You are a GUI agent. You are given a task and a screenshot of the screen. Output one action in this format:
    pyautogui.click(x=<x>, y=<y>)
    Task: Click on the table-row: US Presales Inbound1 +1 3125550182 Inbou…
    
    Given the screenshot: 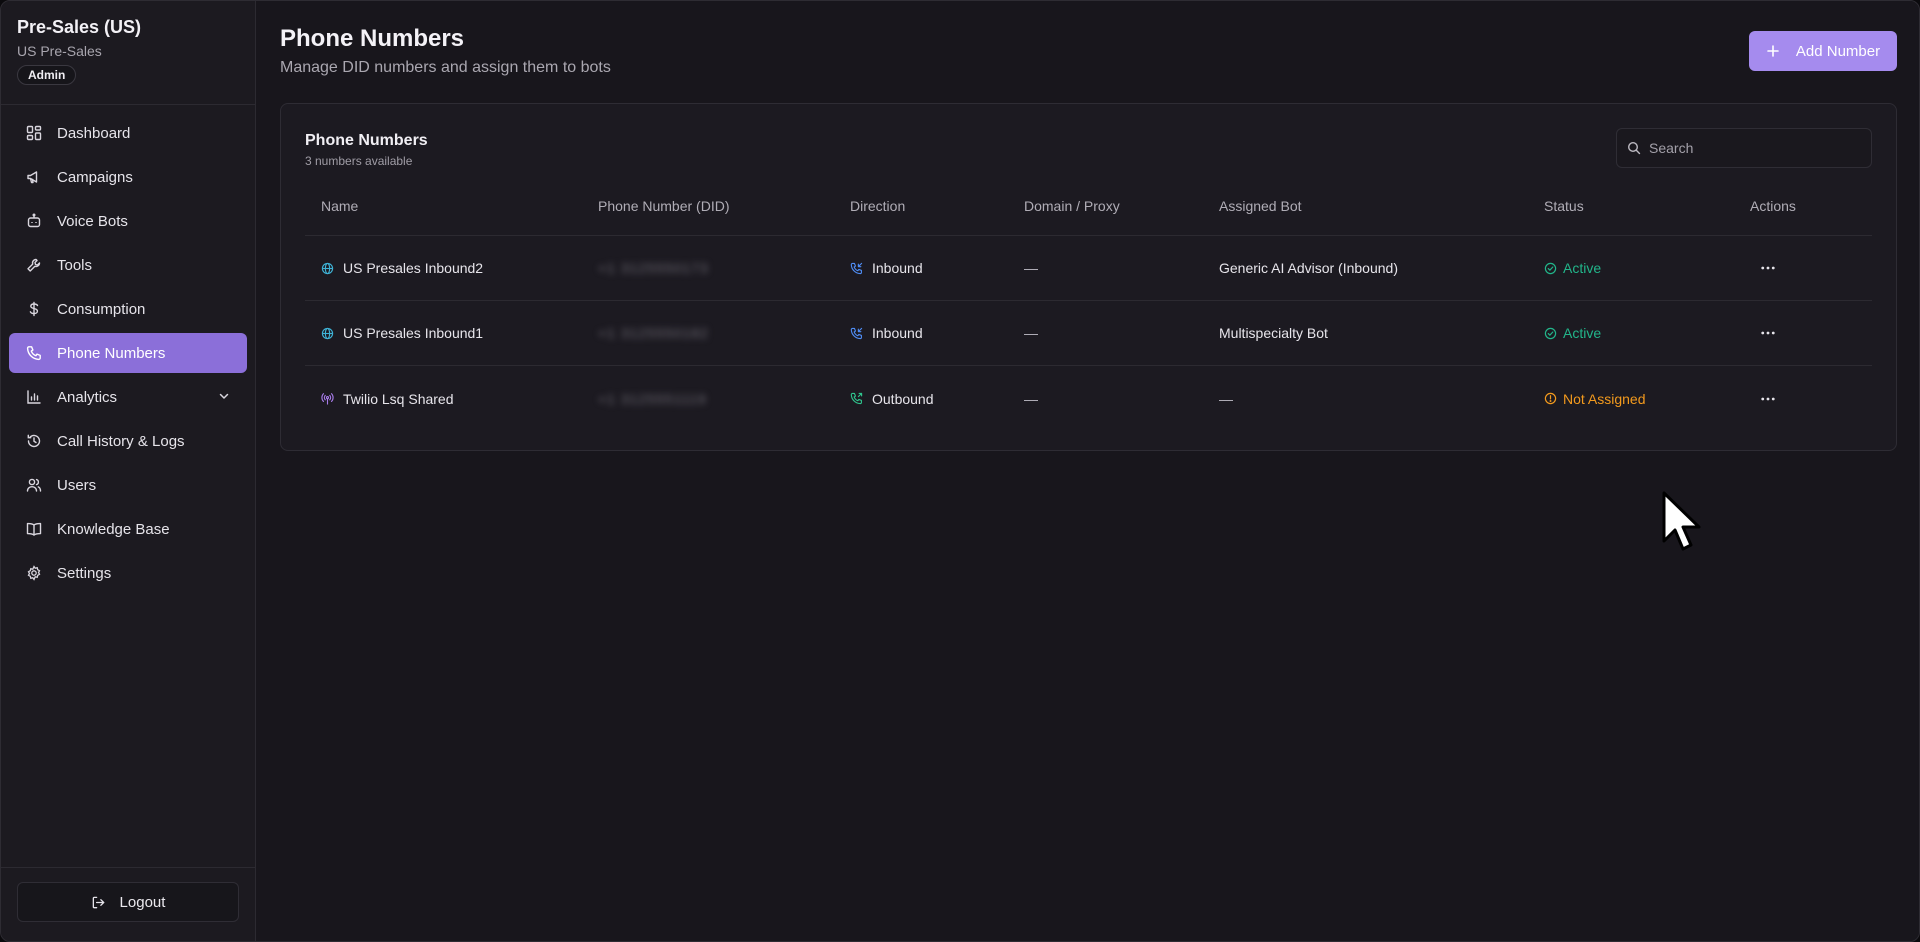 What is the action you would take?
    pyautogui.click(x=1088, y=333)
    